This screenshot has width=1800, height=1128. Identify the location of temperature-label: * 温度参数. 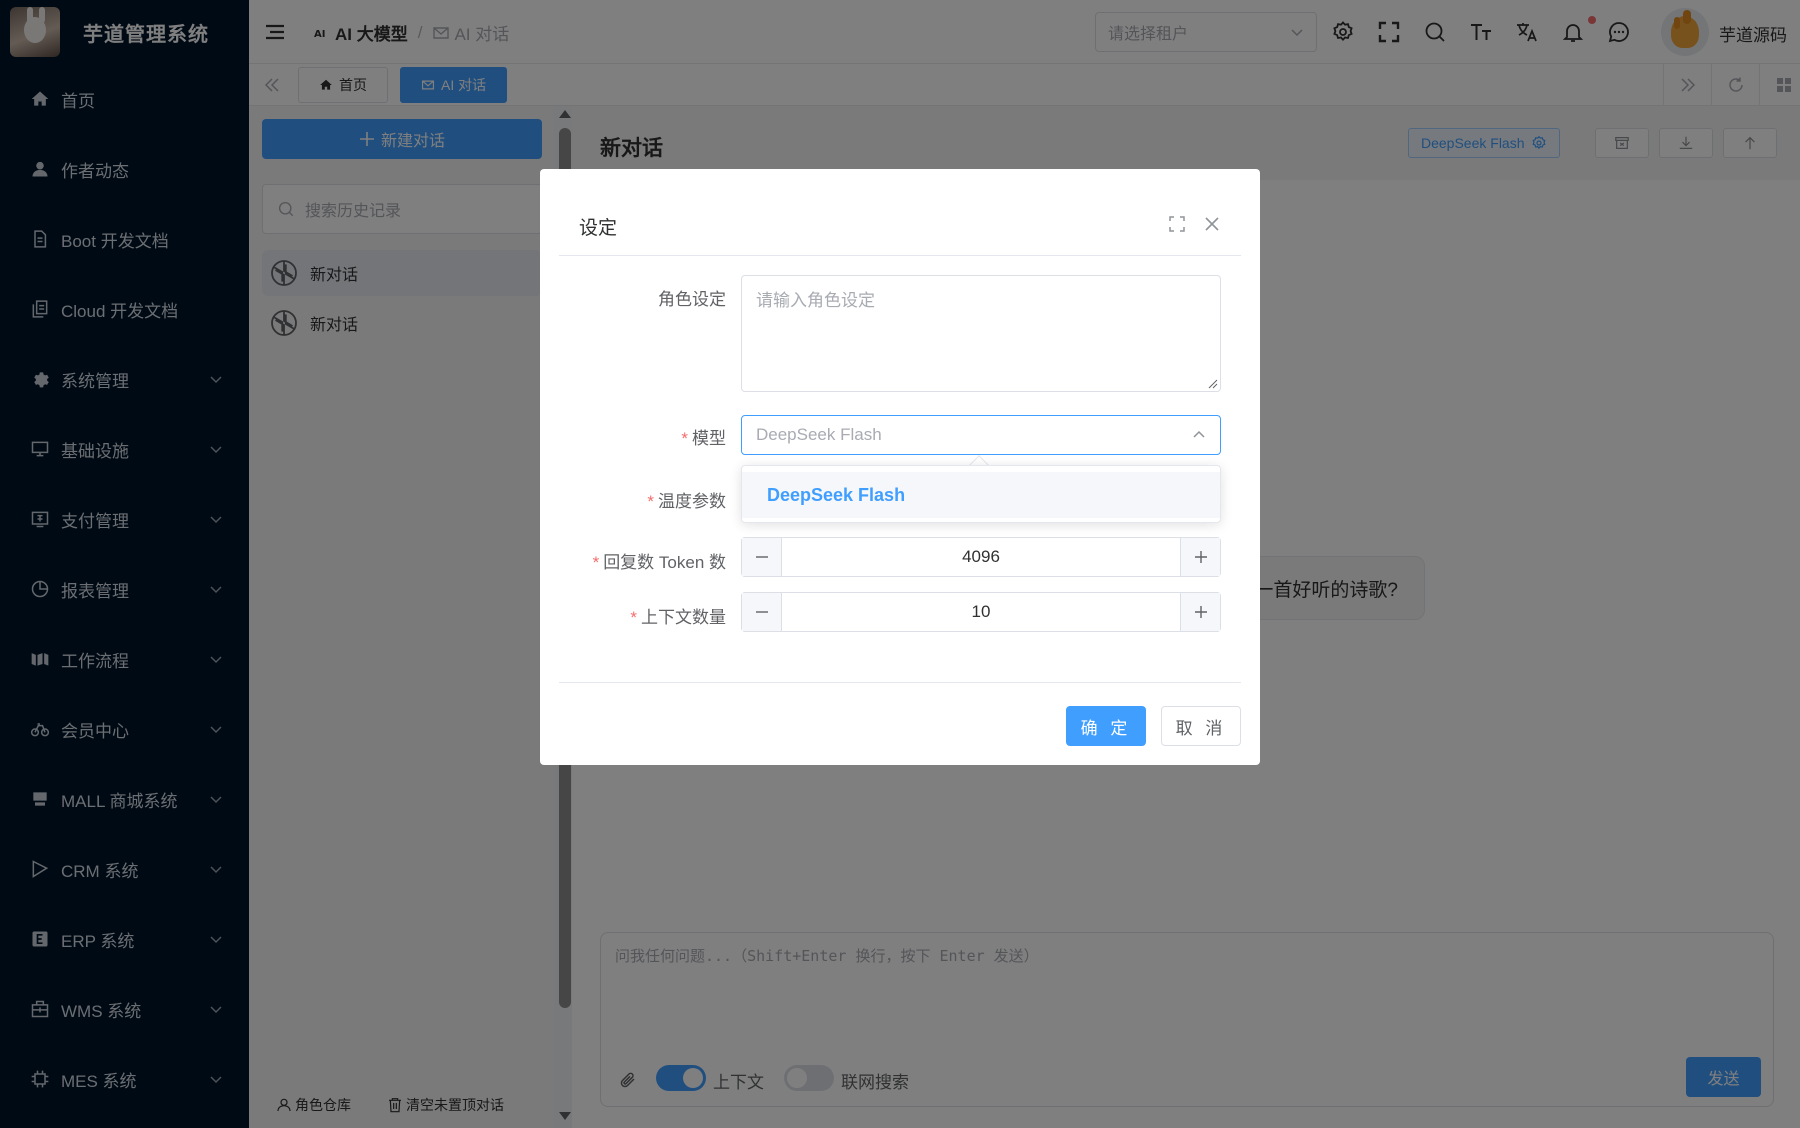
(686, 499).